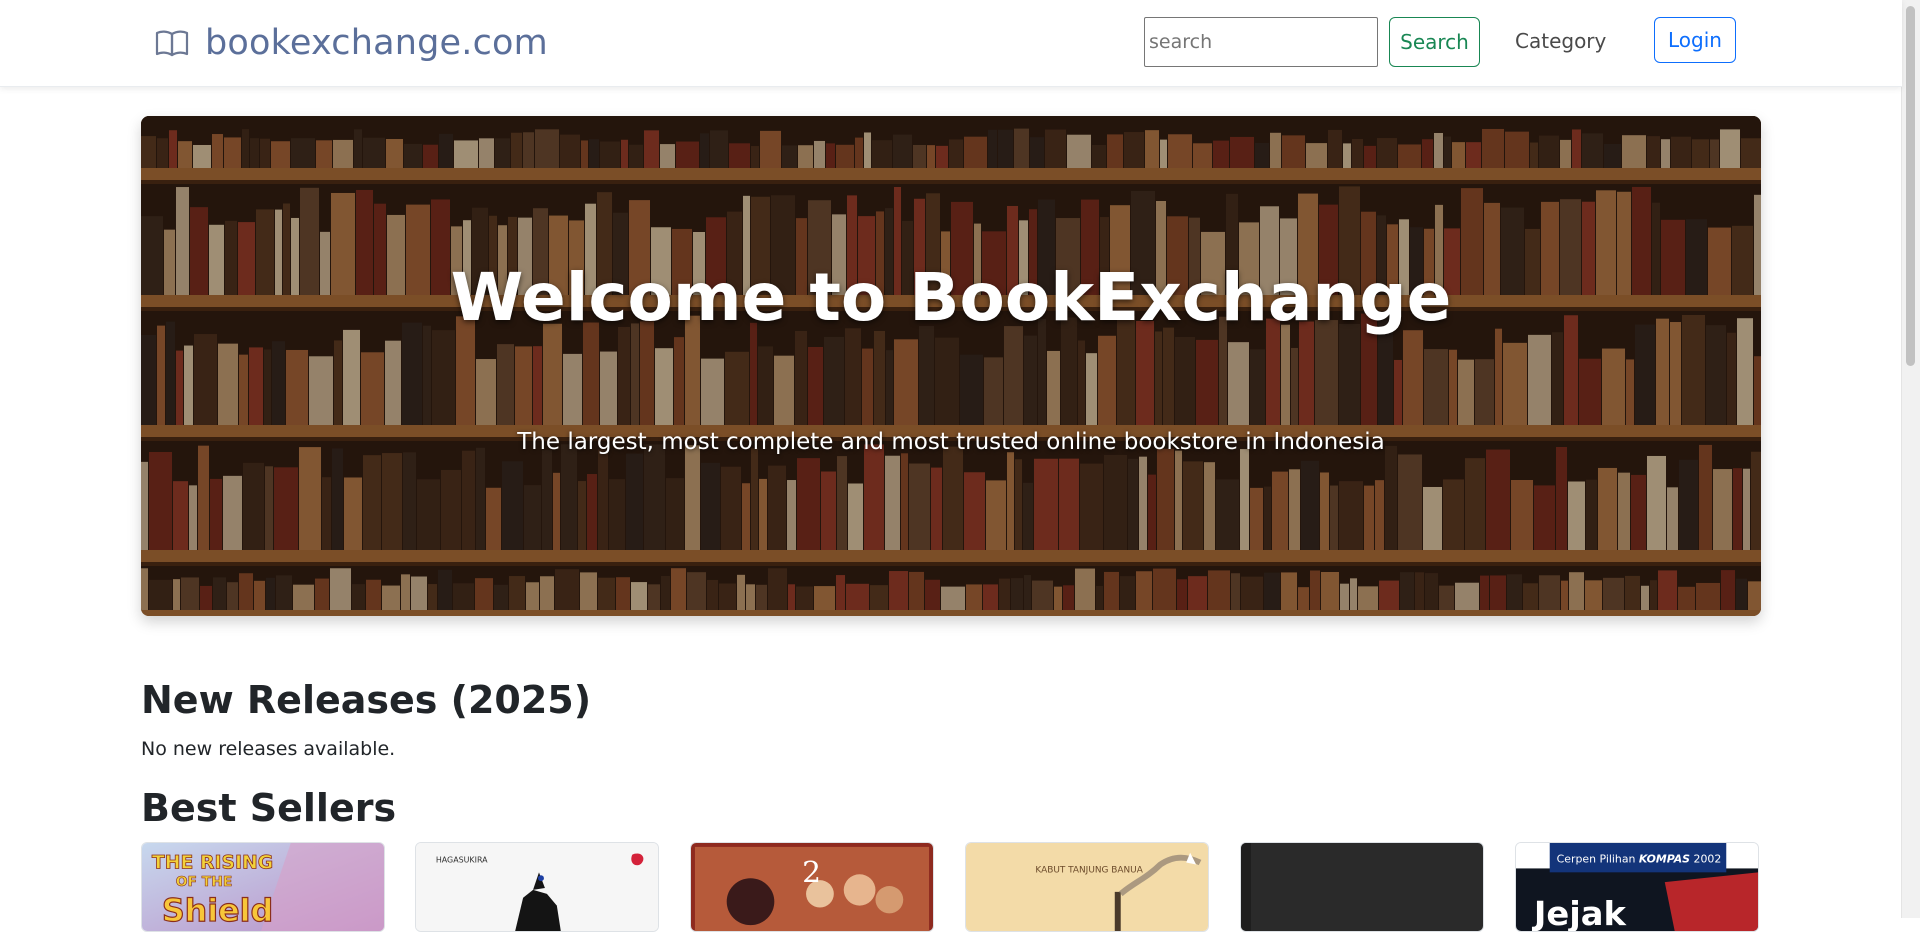 The image size is (1920, 932). I want to click on new-releases-empty-message: No new releases available., so click(268, 749).